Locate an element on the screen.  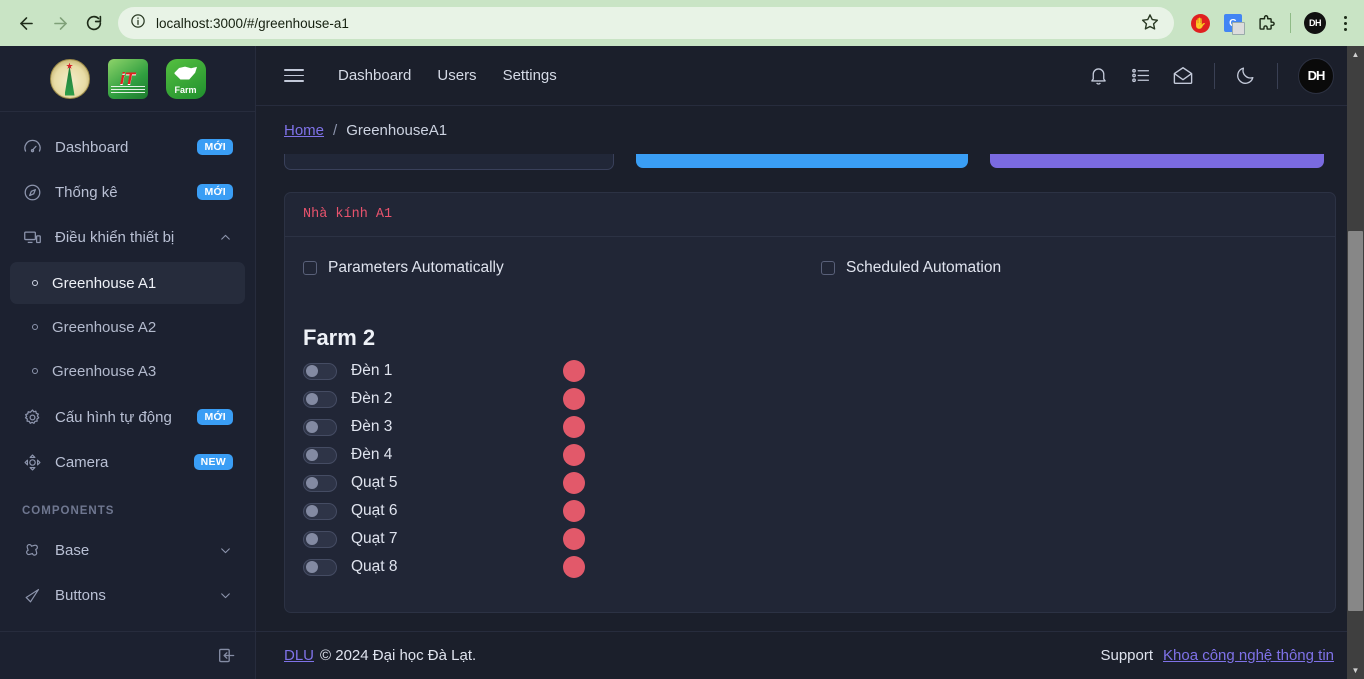
bookmark-star-icon is located at coordinates (1151, 23).